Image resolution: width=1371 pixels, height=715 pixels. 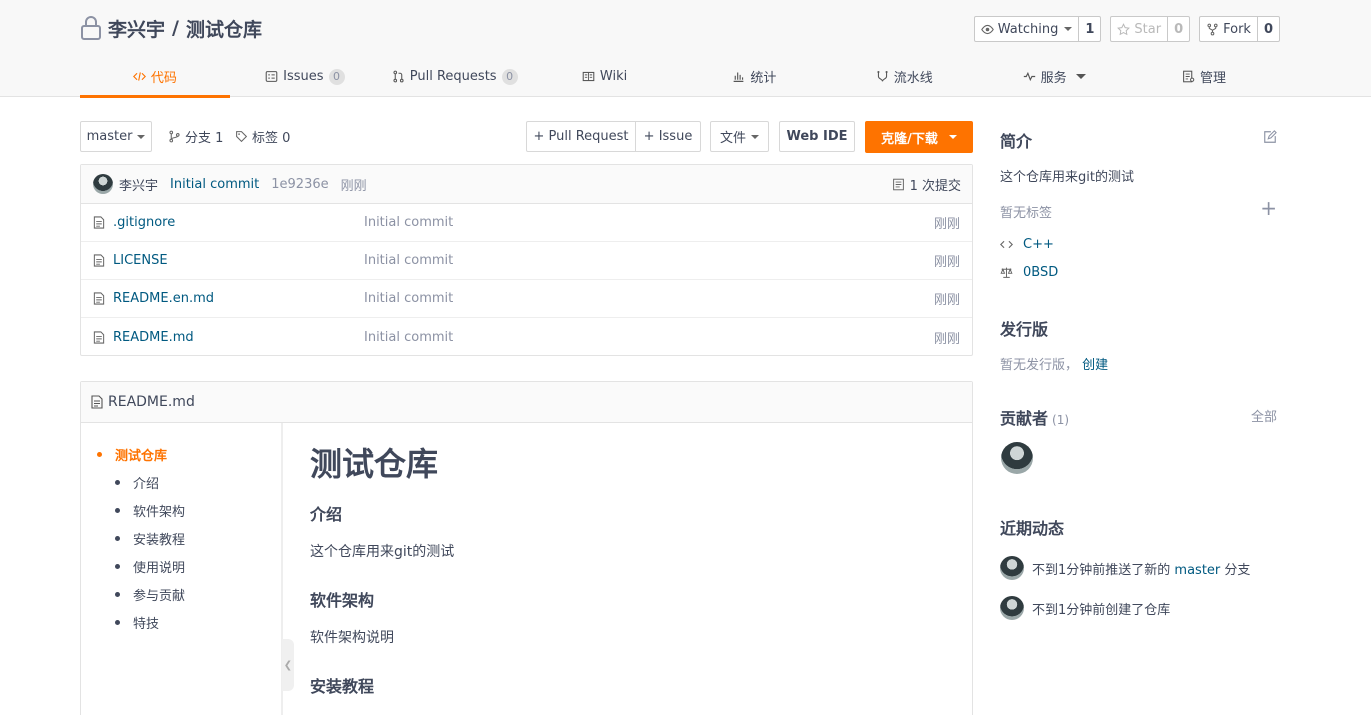 What do you see at coordinates (1268, 208) in the screenshot?
I see `add-tag-icon: +` at bounding box center [1268, 208].